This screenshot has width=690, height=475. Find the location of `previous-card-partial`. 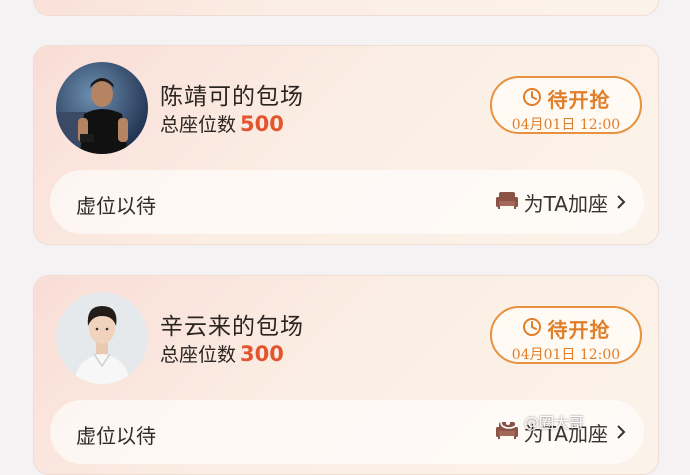

previous-card-partial is located at coordinates (346, 8).